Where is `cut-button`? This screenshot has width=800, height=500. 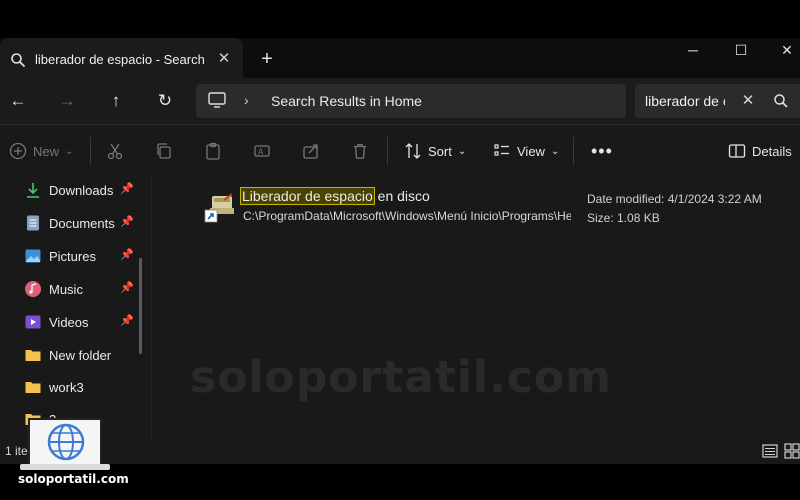 cut-button is located at coordinates (115, 151).